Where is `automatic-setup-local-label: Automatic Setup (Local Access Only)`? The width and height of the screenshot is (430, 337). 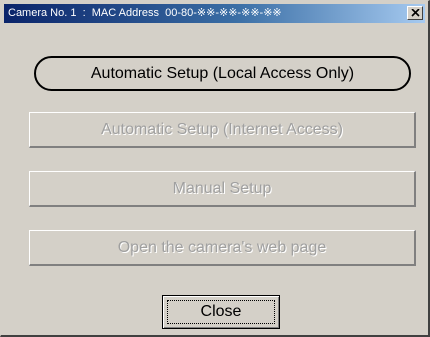 automatic-setup-local-label: Automatic Setup (Local Access Only) is located at coordinates (222, 73).